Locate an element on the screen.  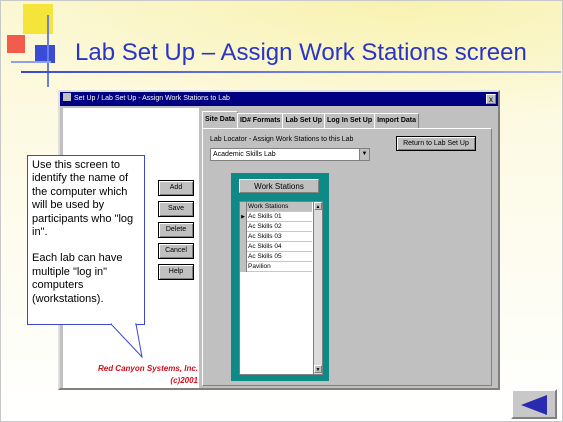
table-row: Ac Skills 02 is located at coordinates (276, 227).